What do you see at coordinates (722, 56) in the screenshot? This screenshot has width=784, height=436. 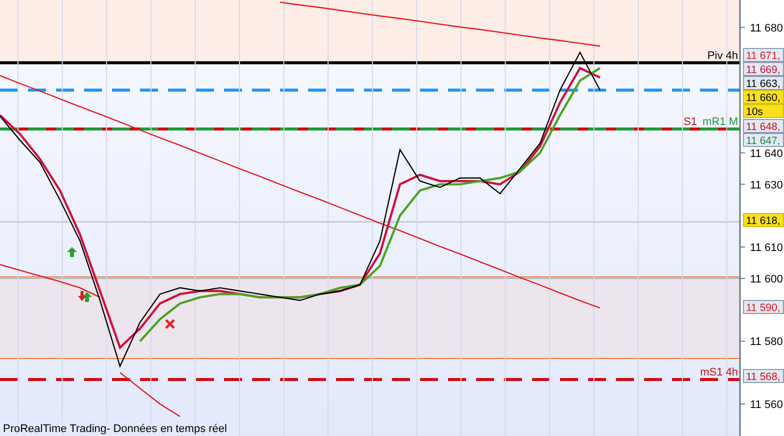 I see `level-label: Piv 4h` at bounding box center [722, 56].